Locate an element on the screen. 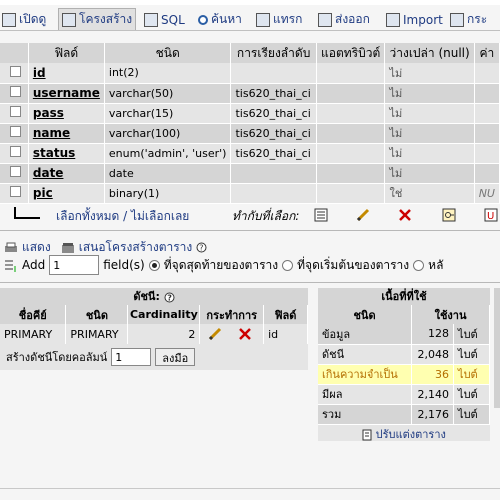 Image resolution: width=500 pixels, height=500 pixels. with-selected-label: ทำกับที่เลือก: is located at coordinates (266, 216).